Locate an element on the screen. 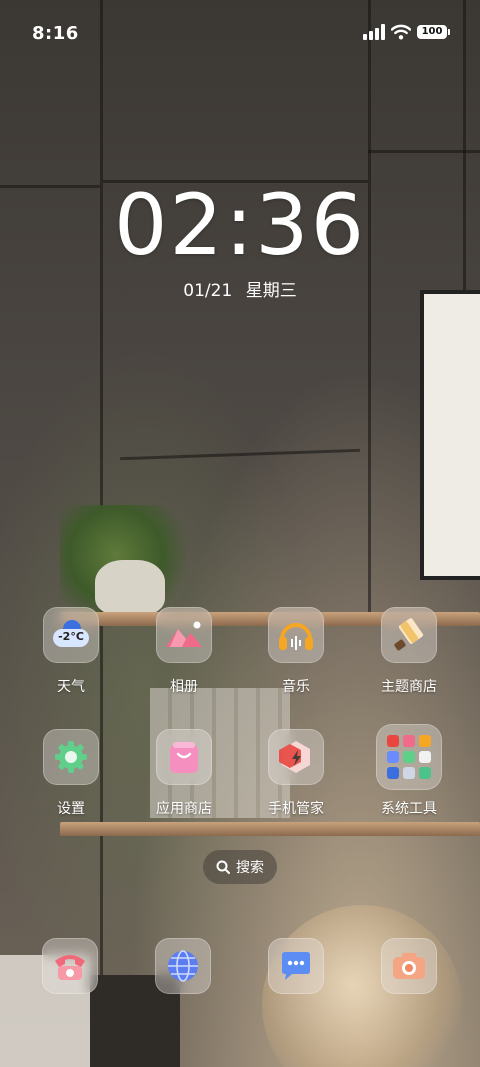 Image resolution: width=480 pixels, height=1067 pixels. search-button: 搜索 is located at coordinates (240, 867).